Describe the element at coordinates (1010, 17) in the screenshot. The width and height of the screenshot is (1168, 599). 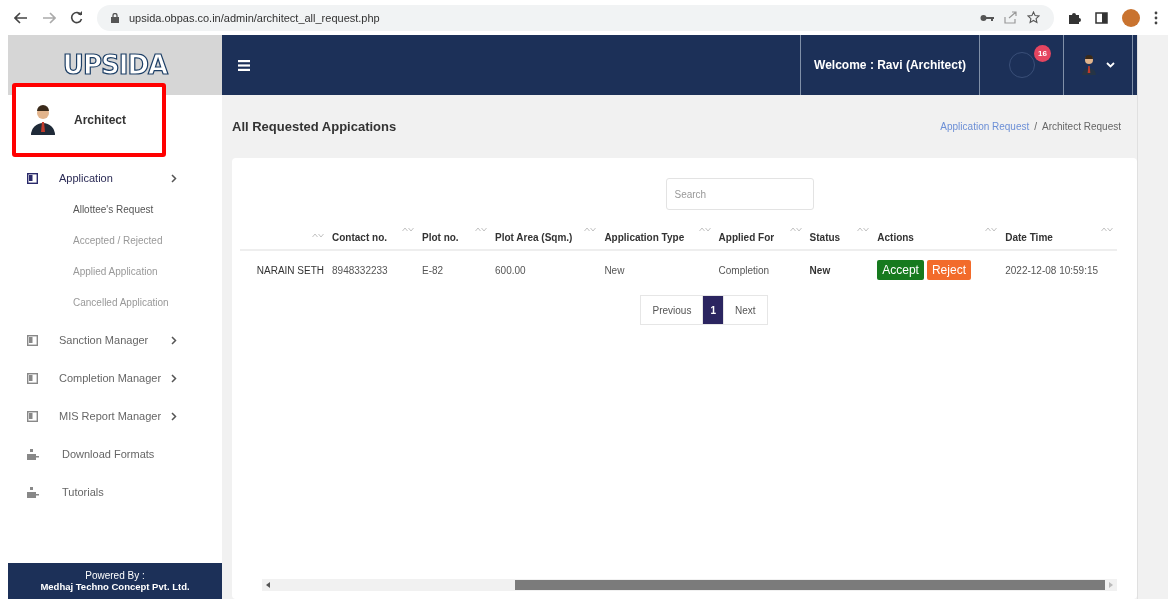
I see `share-icon` at that location.